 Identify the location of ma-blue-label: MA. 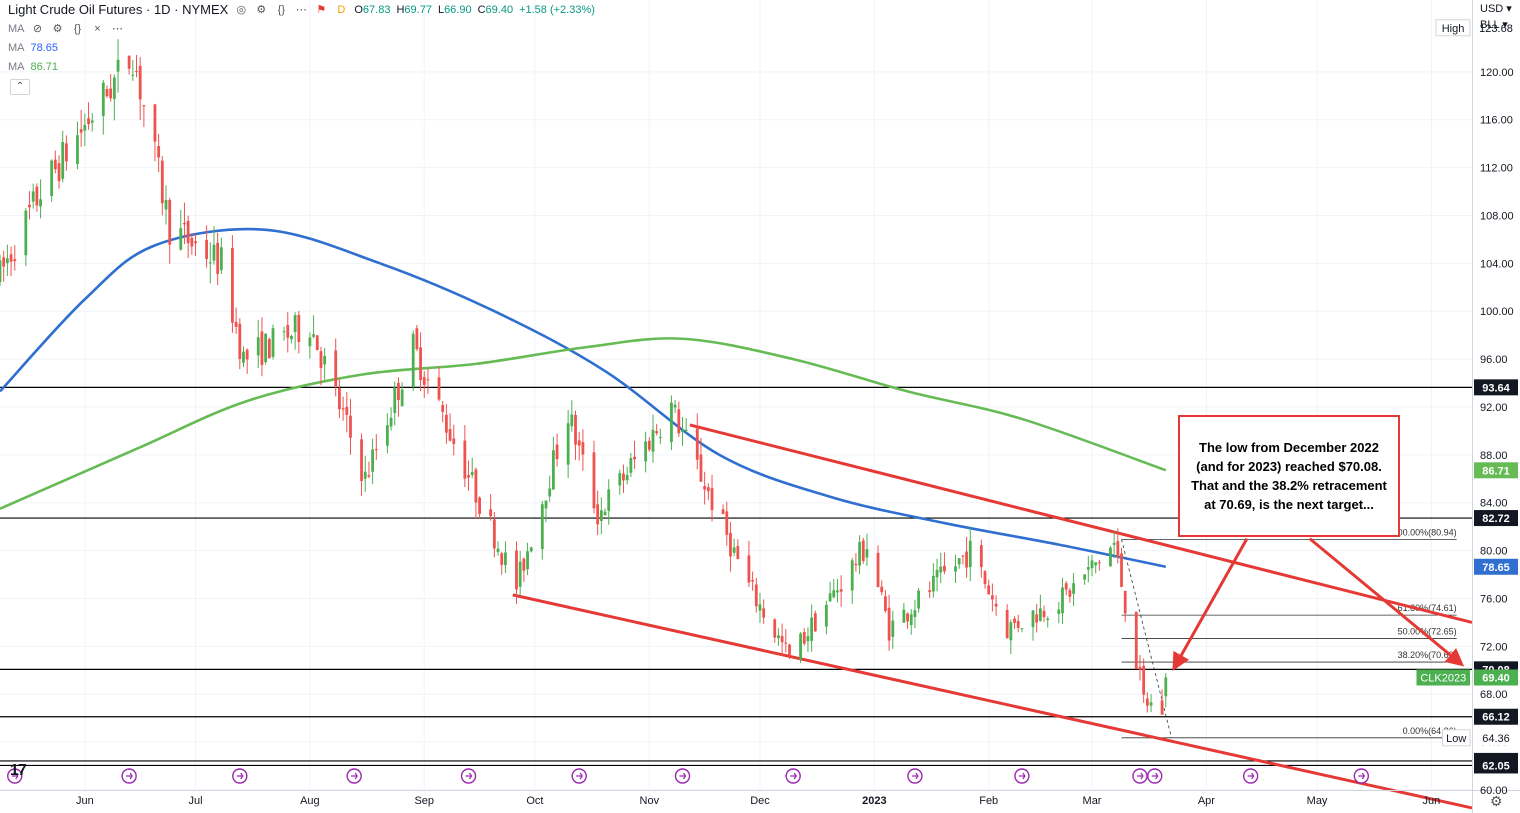
(16, 48).